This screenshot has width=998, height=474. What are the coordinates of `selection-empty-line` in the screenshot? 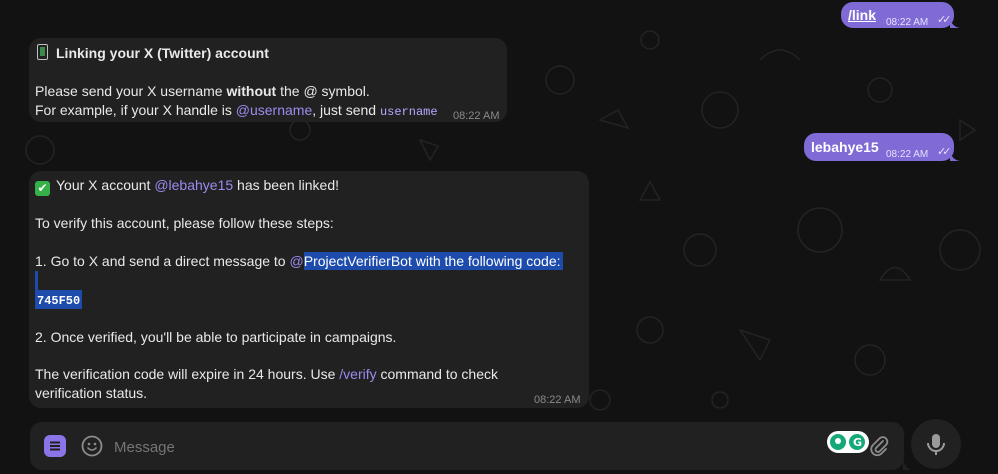 It's located at (36, 280).